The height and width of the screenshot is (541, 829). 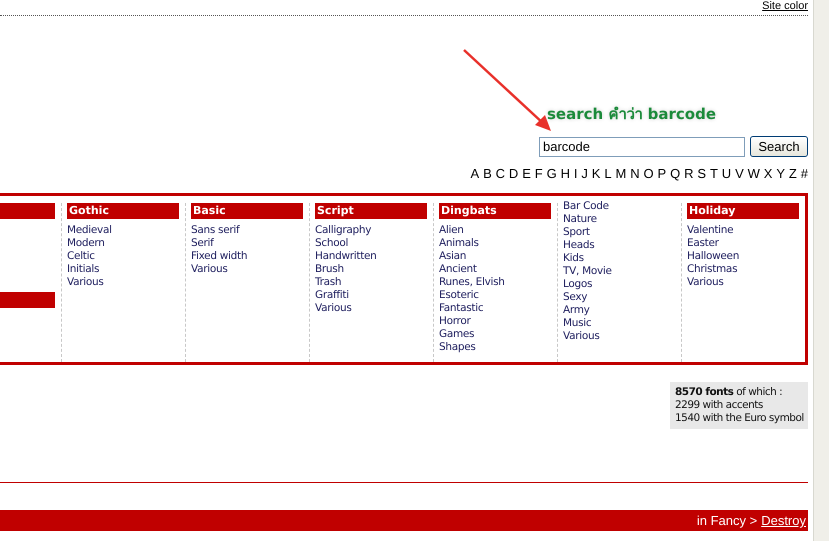 What do you see at coordinates (631, 114) in the screenshot?
I see `annotation-text: search คำว่า barcode` at bounding box center [631, 114].